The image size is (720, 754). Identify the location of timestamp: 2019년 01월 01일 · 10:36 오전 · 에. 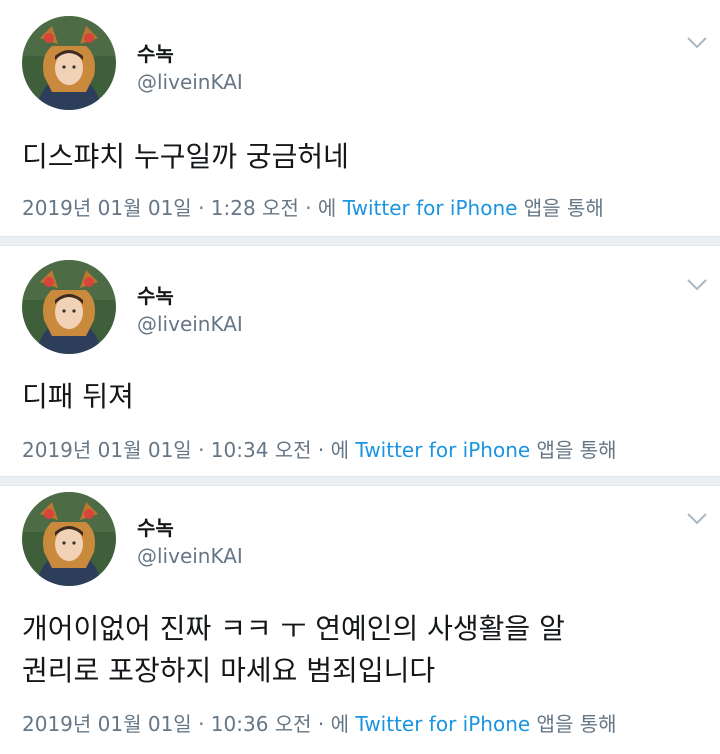
(188, 724).